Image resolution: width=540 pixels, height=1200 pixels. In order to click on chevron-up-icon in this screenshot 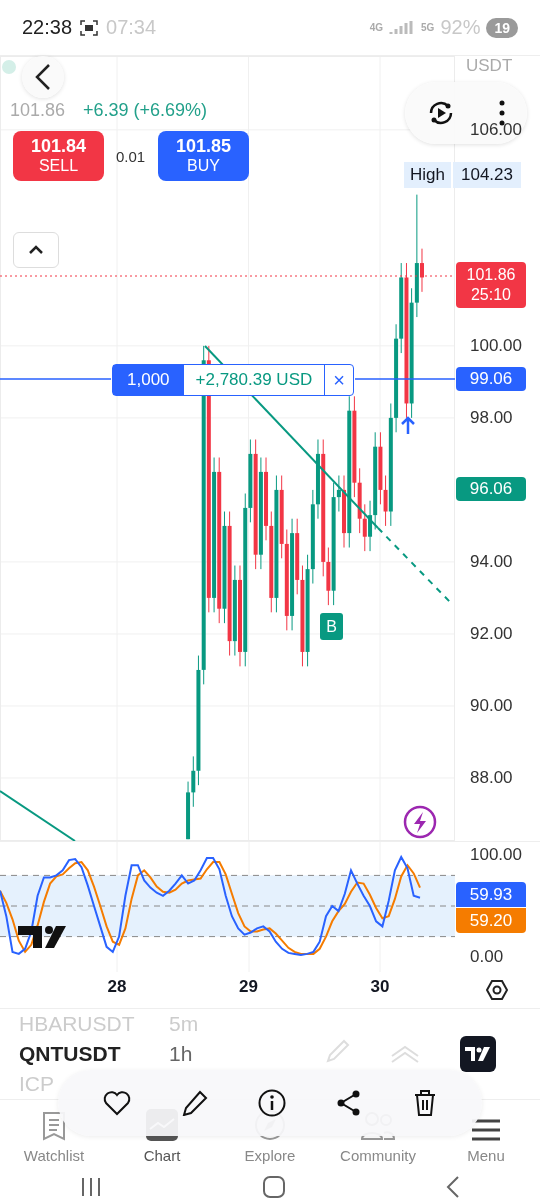, I will do `click(36, 250)`.